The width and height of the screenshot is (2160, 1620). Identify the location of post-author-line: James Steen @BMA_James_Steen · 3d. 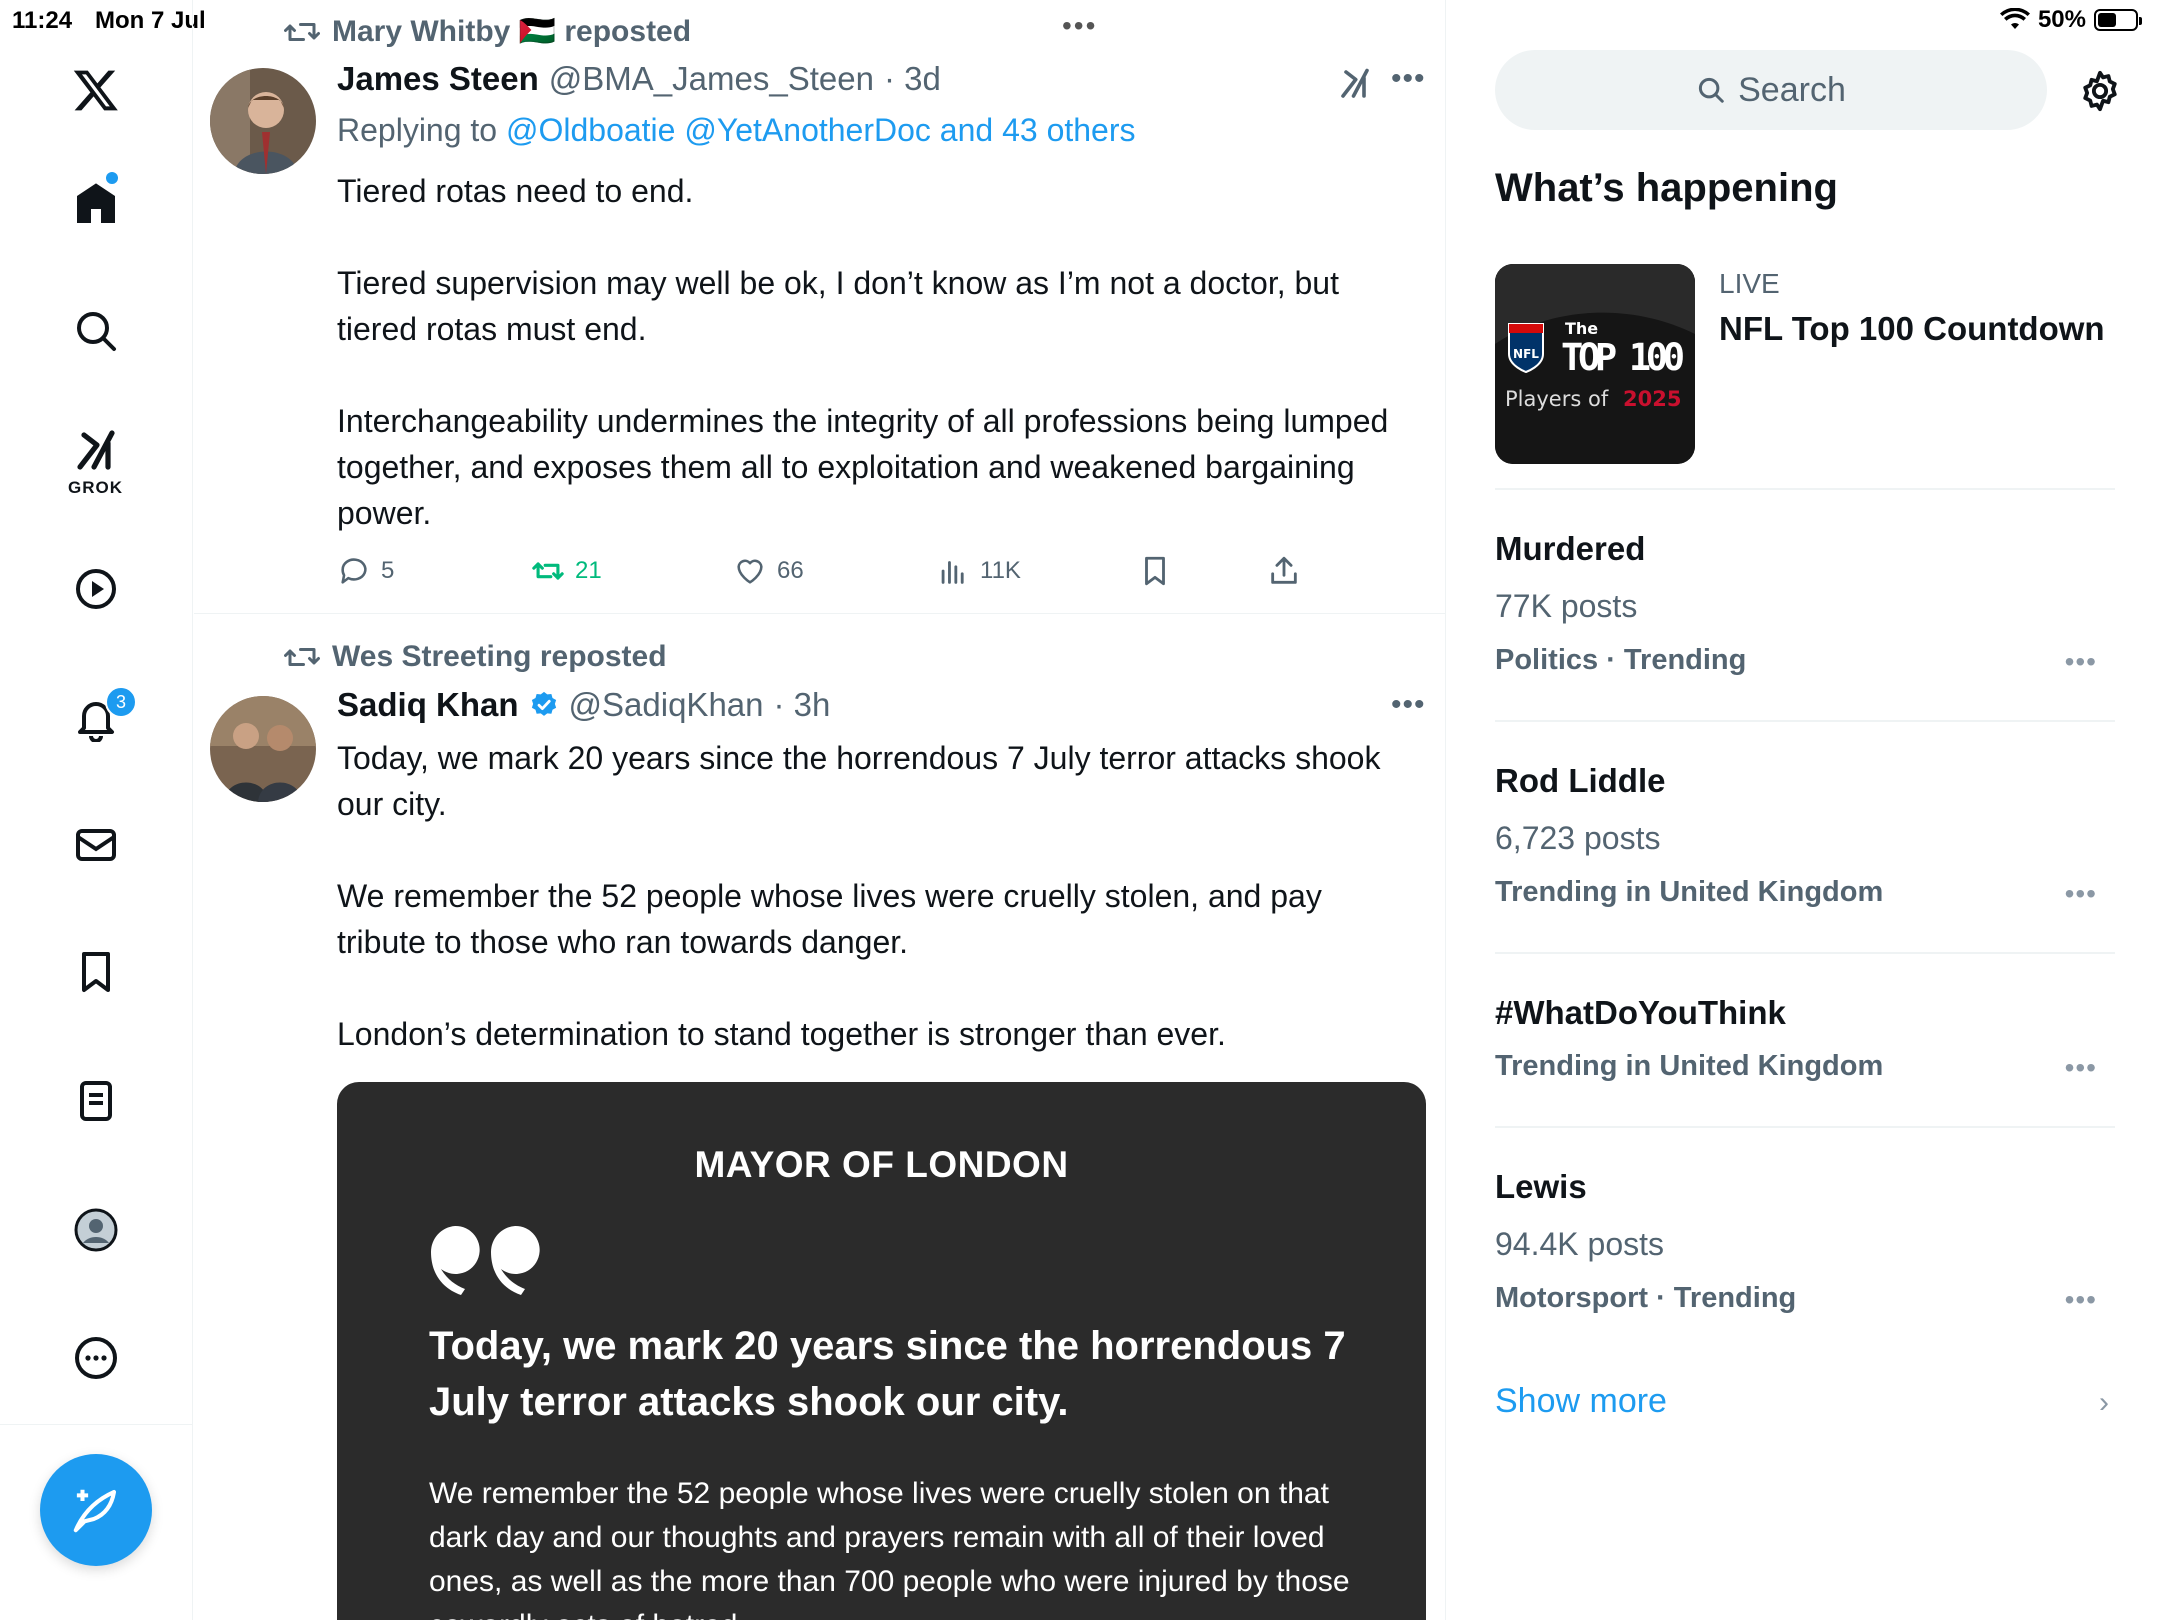
(639, 79).